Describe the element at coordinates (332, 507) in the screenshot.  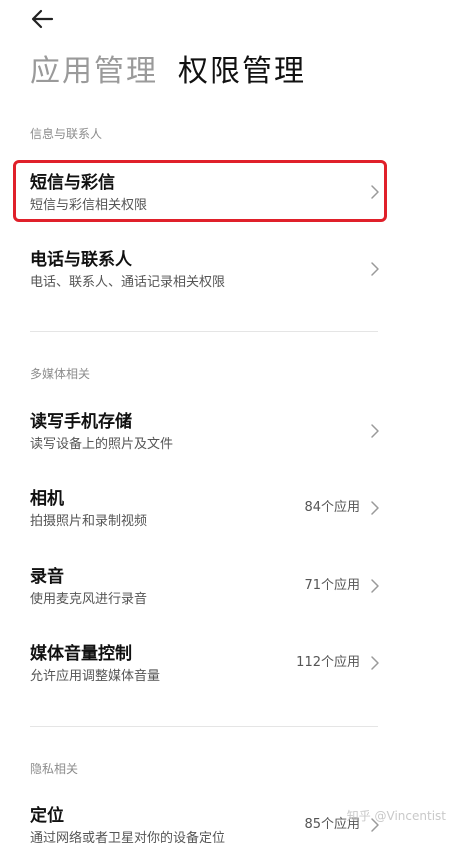
I see `app-count: 84个应用` at that location.